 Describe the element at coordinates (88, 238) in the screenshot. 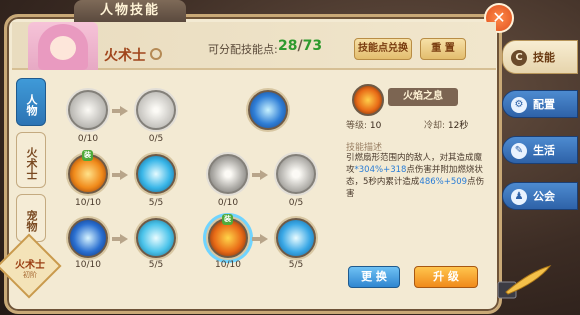

I see `lightning-icon` at that location.